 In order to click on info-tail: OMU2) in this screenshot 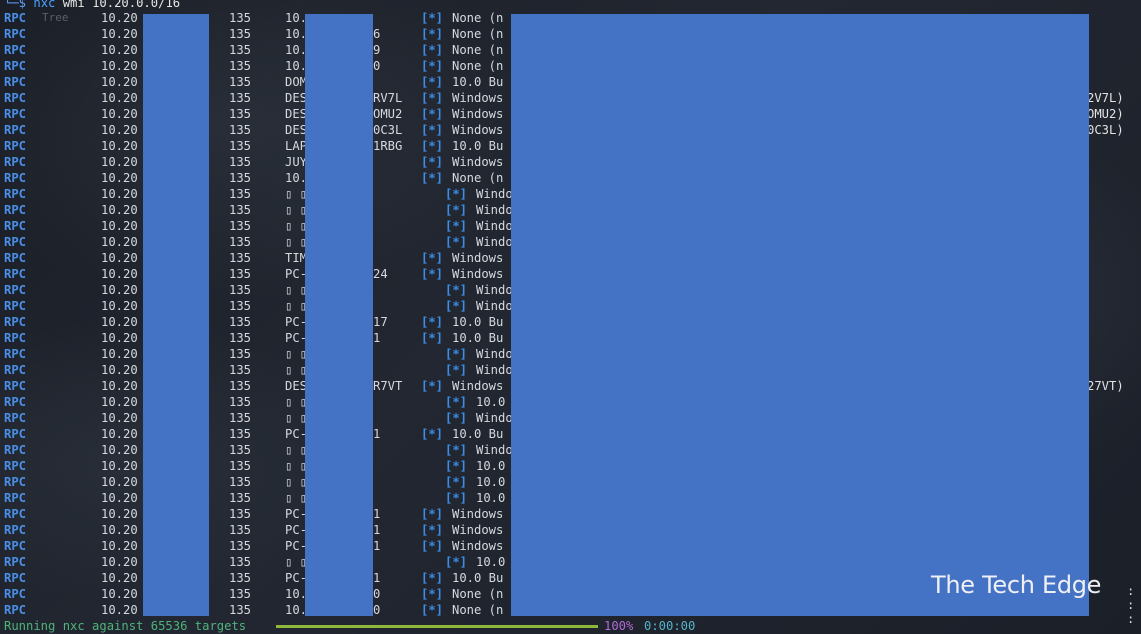, I will do `click(1105, 114)`.